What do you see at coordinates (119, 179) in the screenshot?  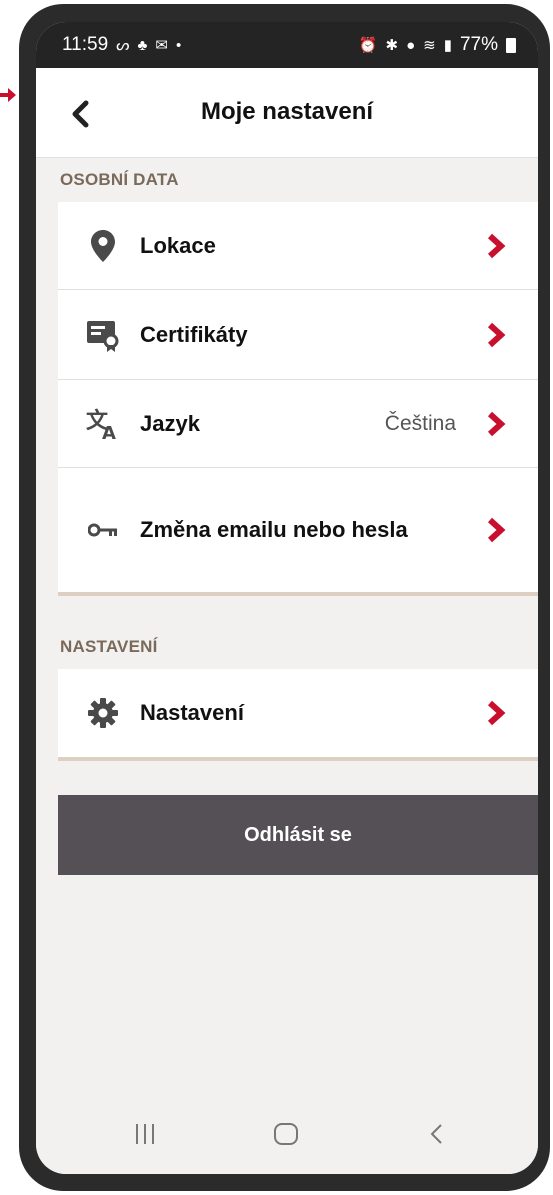 I see `section-label-personal-data: OSOBNÍ DATA` at bounding box center [119, 179].